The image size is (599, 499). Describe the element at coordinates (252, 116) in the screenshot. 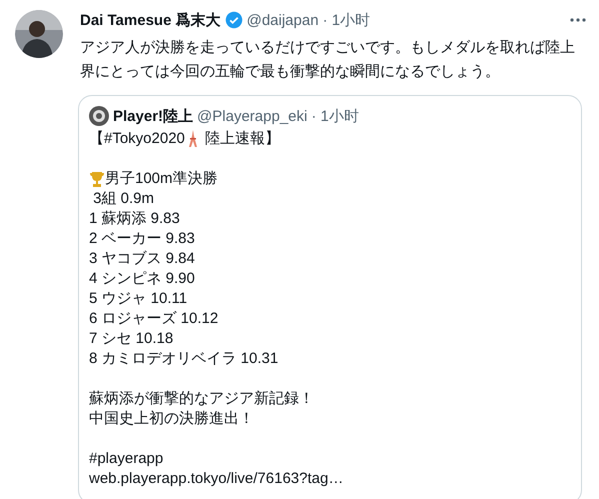

I see `author-handle: @Playerapp_eki` at that location.